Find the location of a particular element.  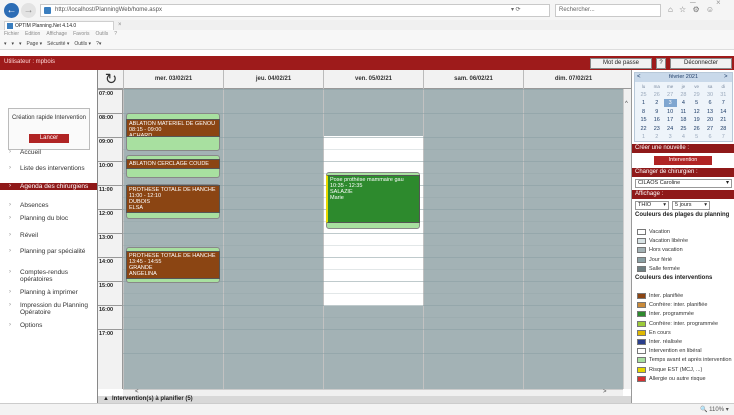

sidebar-item: › Planning à imprimer is located at coordinates (48, 292).